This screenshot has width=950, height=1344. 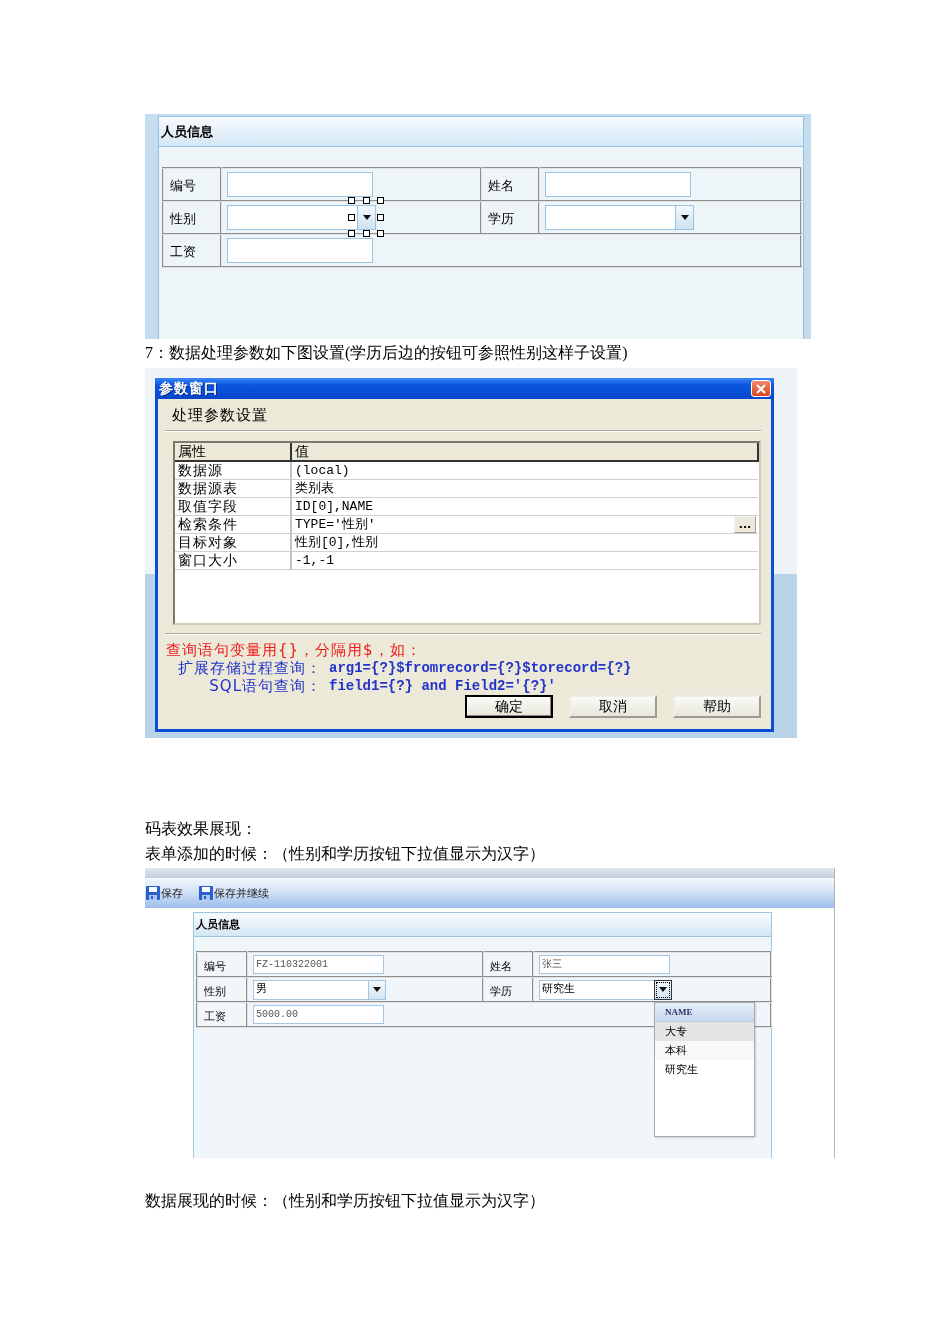 What do you see at coordinates (165, 893) in the screenshot?
I see `toolbar-button: 保存` at bounding box center [165, 893].